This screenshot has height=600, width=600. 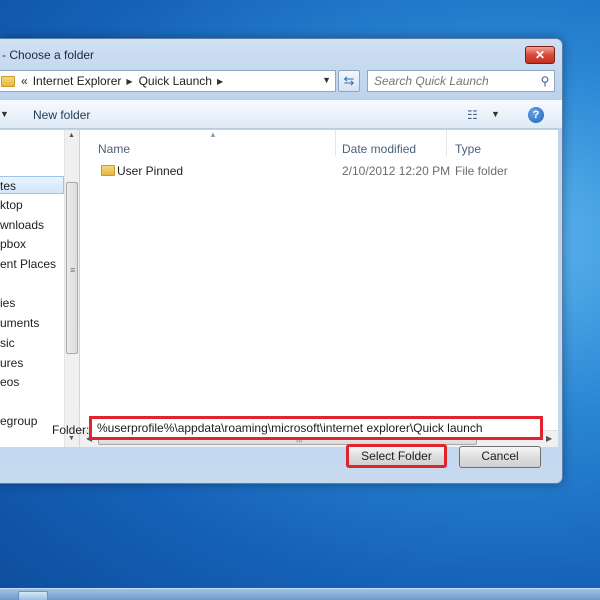 What do you see at coordinates (24, 81) in the screenshot?
I see `breadcrumb-overflow: «` at bounding box center [24, 81].